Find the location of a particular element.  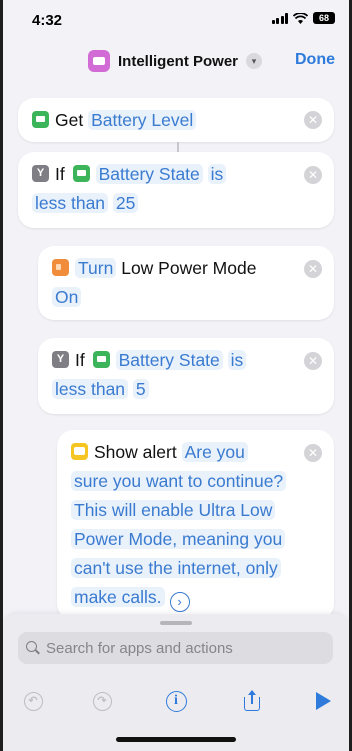

shortcut-title-menu: Intelligent Power ▾ is located at coordinates (175, 61).